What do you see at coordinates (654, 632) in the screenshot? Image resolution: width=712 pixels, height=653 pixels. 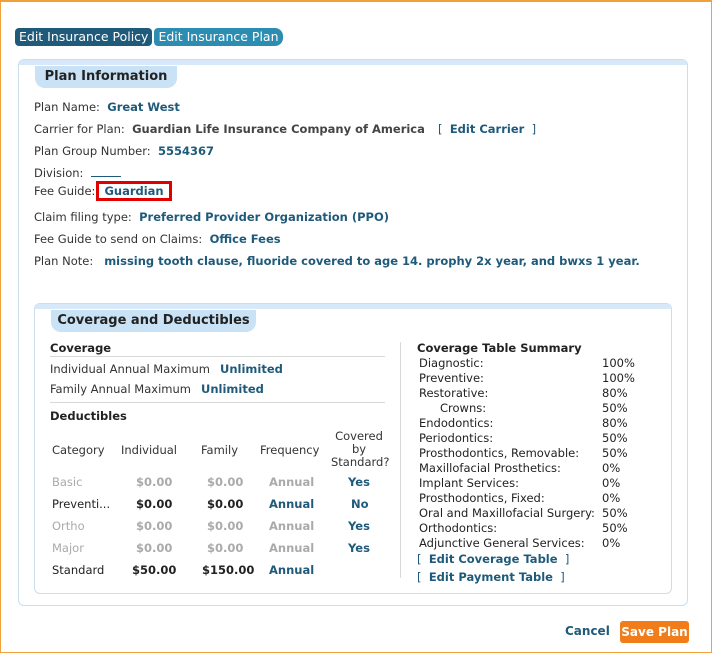 I see `save-plan-button: Save Plan` at bounding box center [654, 632].